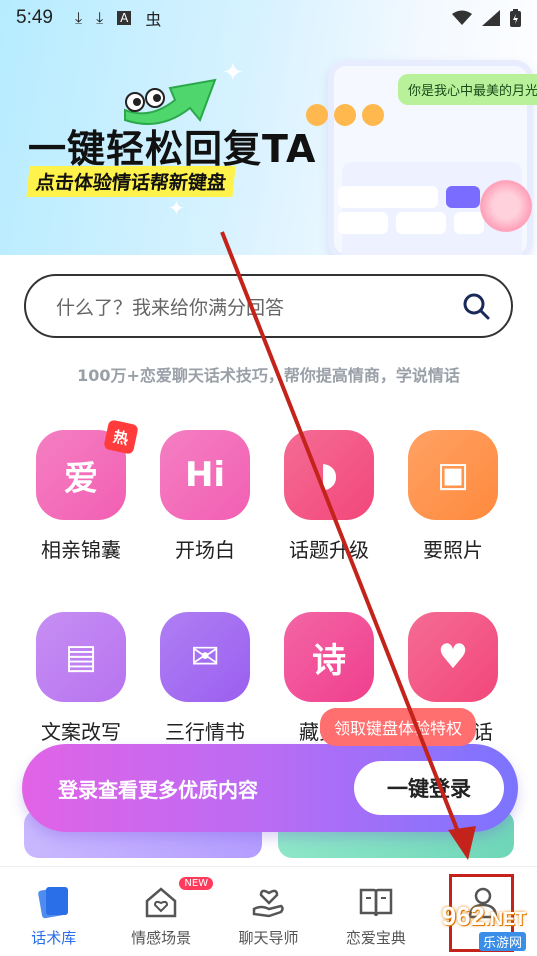 This screenshot has width=537, height=956. What do you see at coordinates (268, 938) in the screenshot?
I see `tab-label: 聊天导师` at bounding box center [268, 938].